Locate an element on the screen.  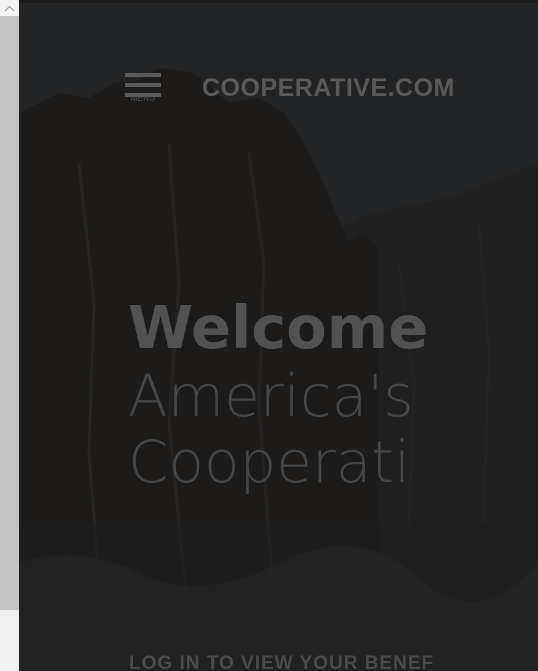
headline-line-1: Welcome is located at coordinates (278, 327).